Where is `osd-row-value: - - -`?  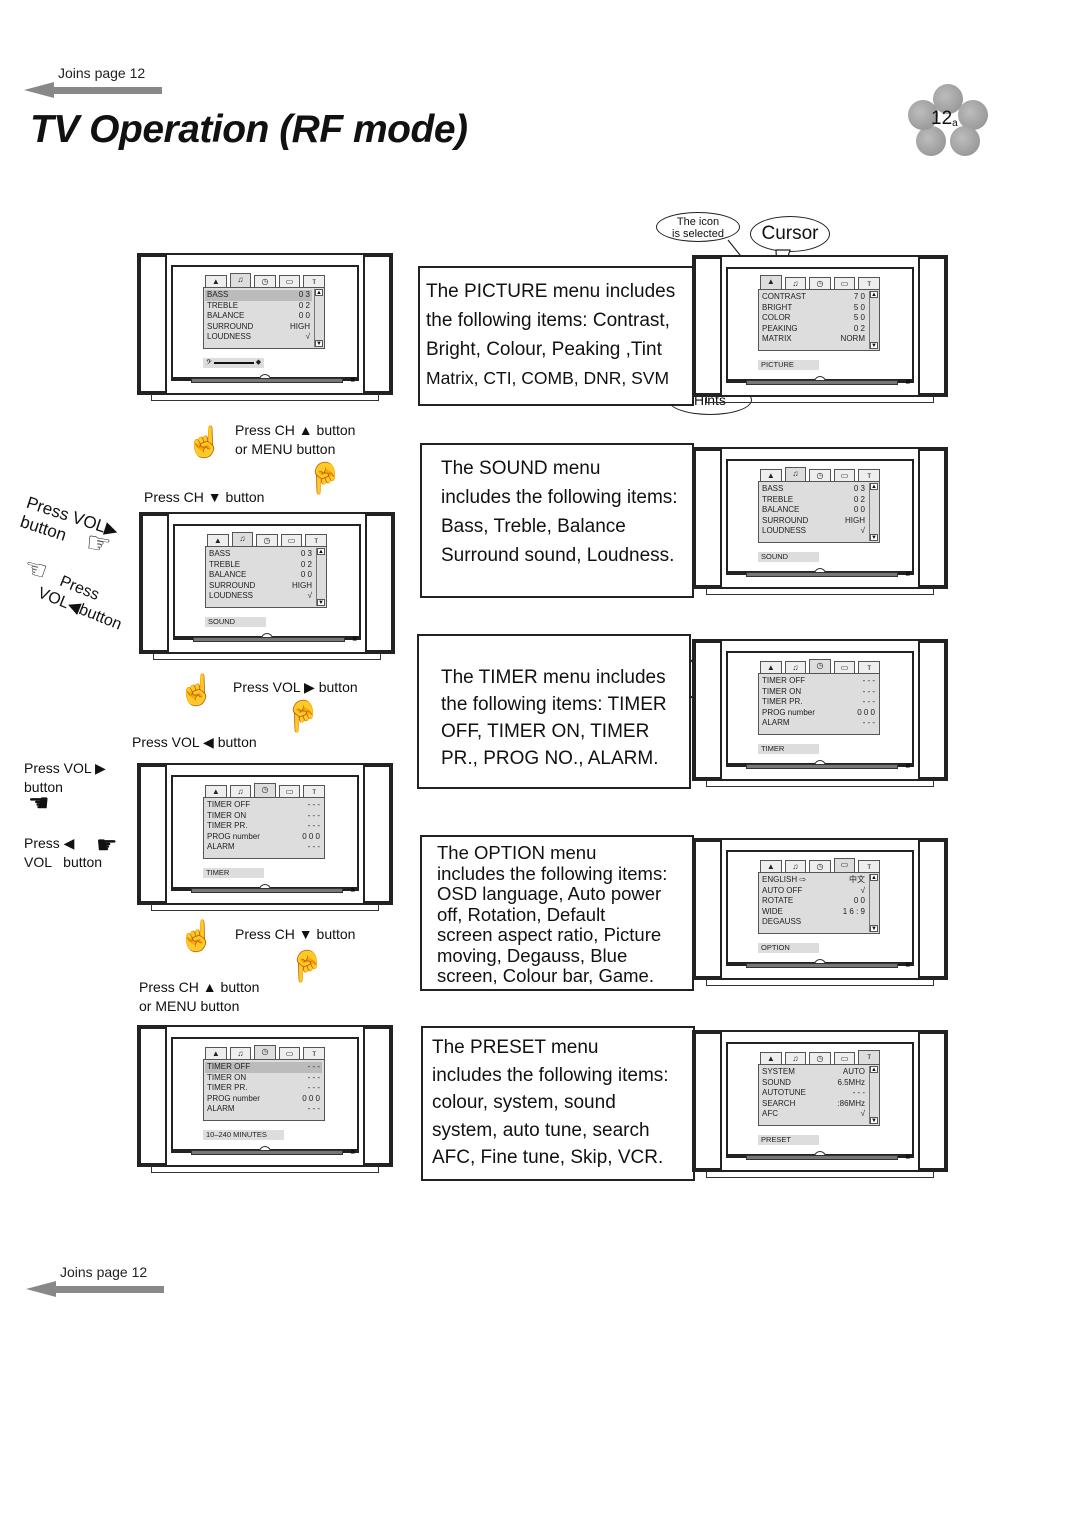
osd-row-value: - - - is located at coordinates (868, 680).